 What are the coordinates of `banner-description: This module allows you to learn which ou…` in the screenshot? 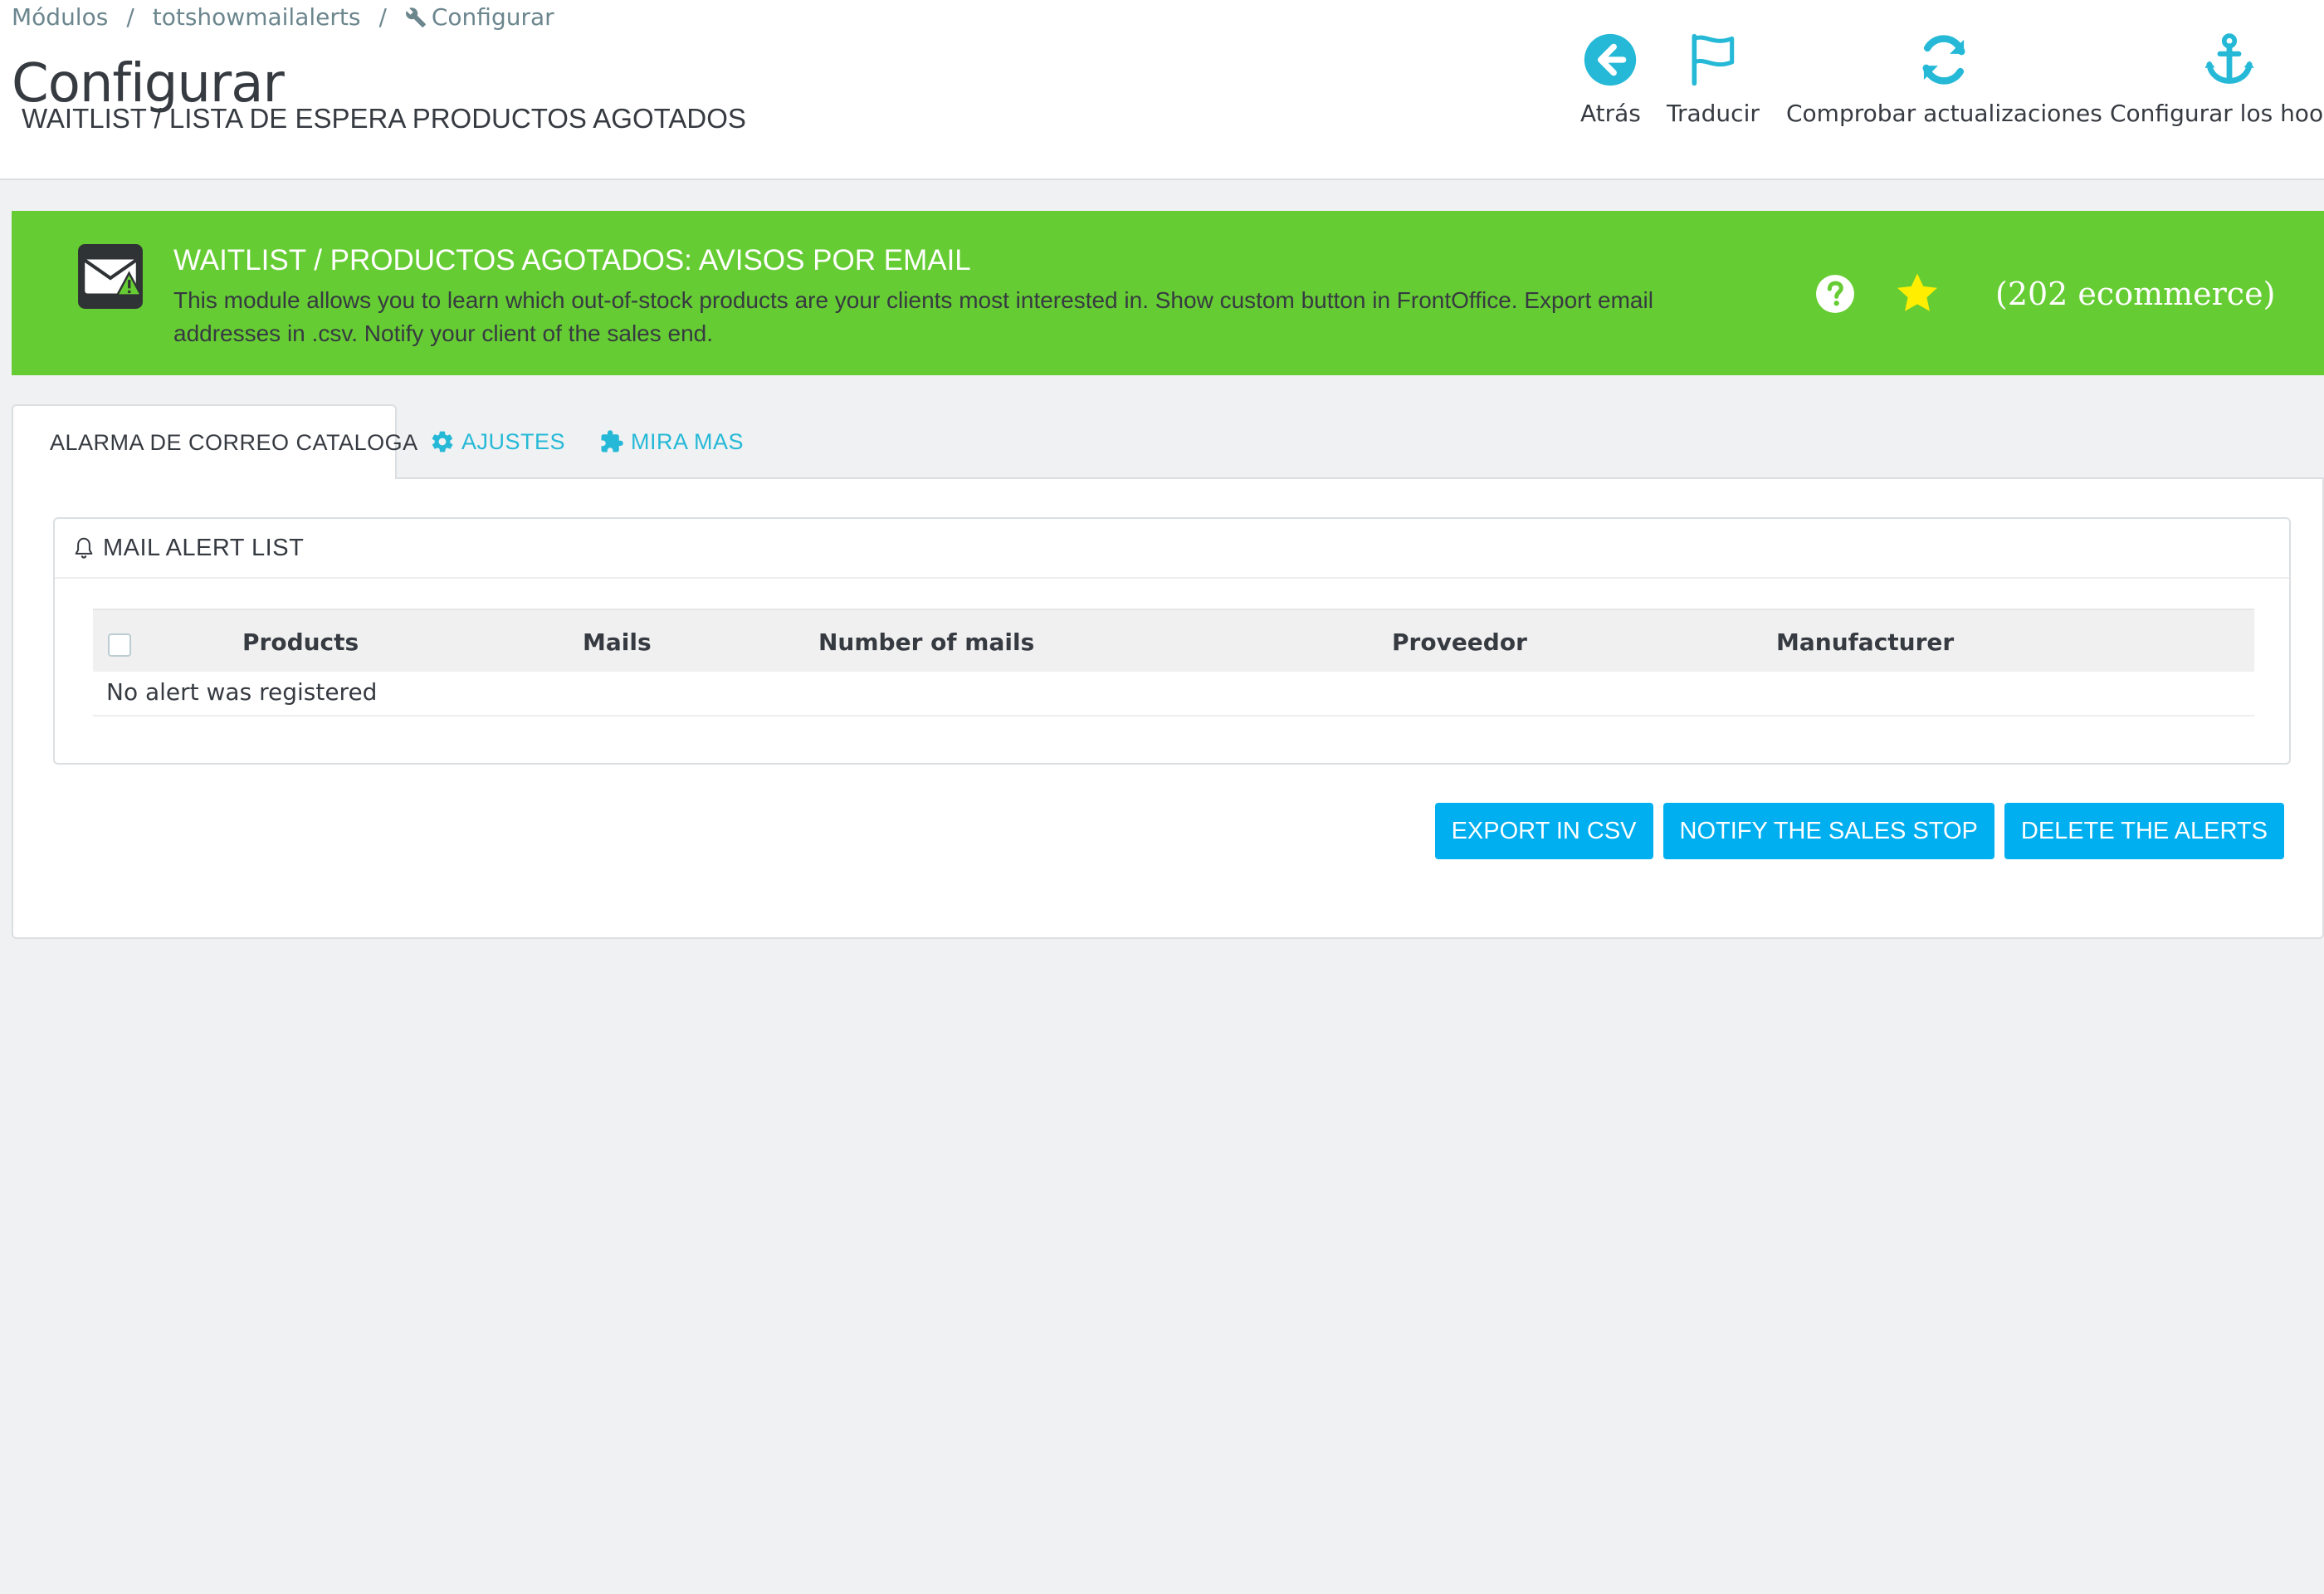 It's located at (913, 316).